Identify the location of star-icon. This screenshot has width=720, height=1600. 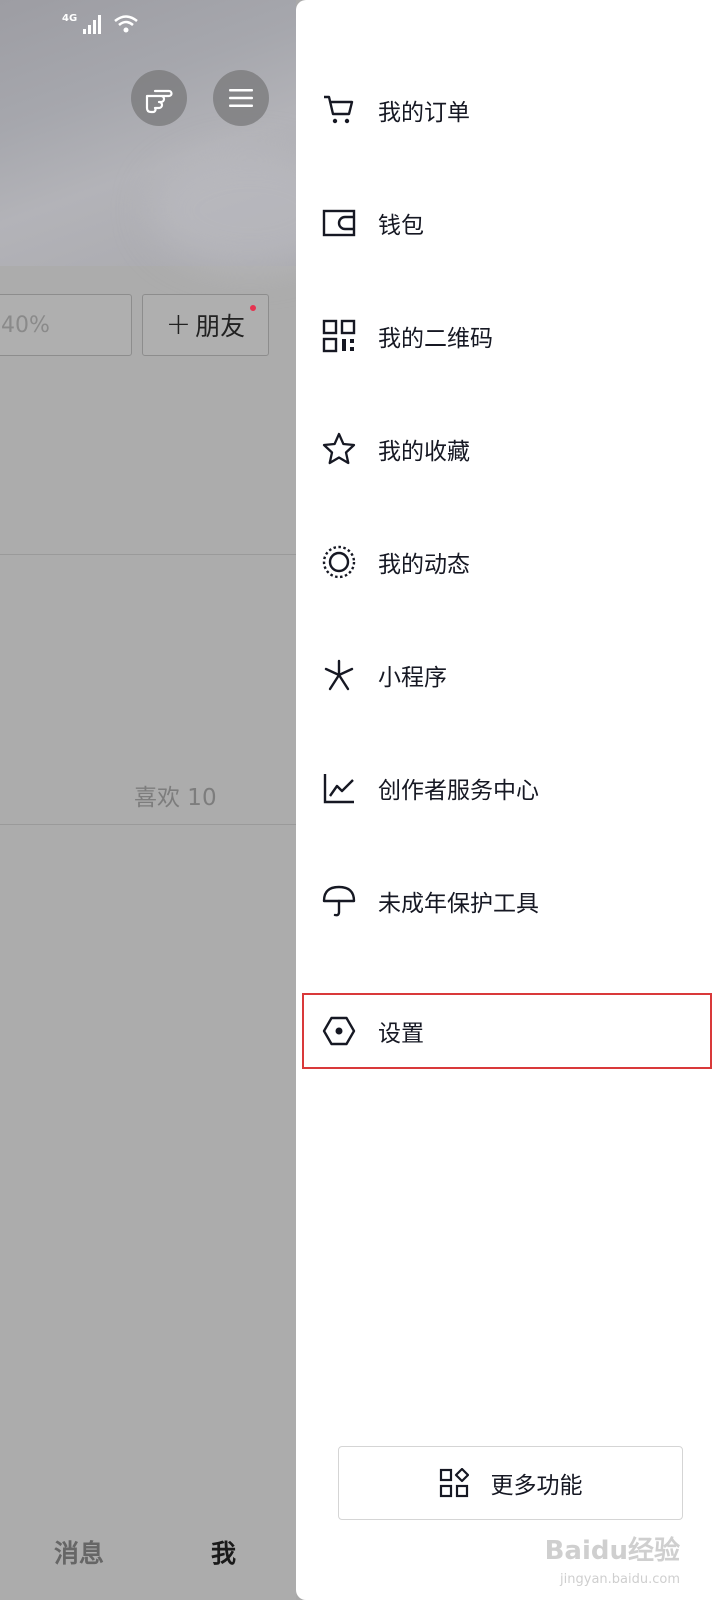
(339, 449).